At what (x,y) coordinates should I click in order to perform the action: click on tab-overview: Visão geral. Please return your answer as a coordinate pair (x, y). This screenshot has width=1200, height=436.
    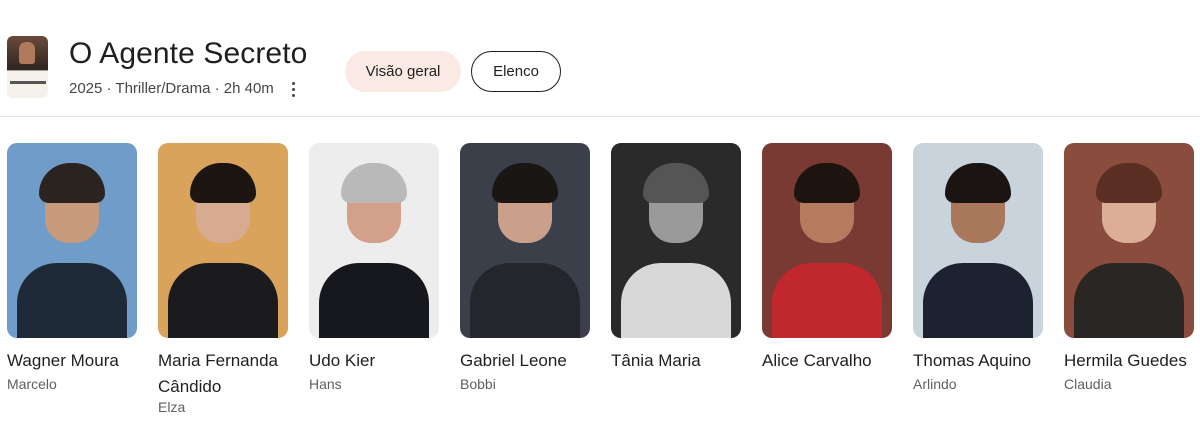
    Looking at the image, I should click on (403, 71).